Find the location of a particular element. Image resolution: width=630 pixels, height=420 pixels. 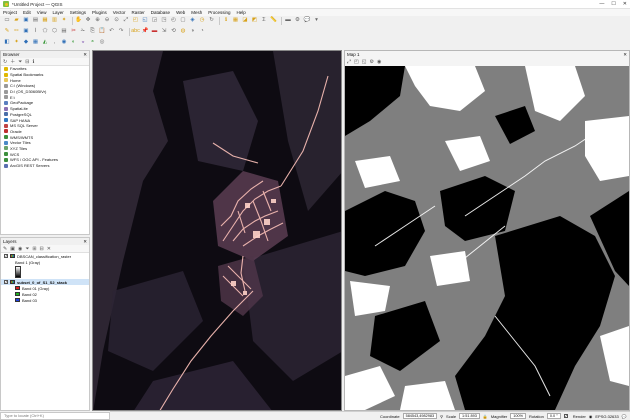

remove-layer-icon: ✕ is located at coordinates (49, 249).